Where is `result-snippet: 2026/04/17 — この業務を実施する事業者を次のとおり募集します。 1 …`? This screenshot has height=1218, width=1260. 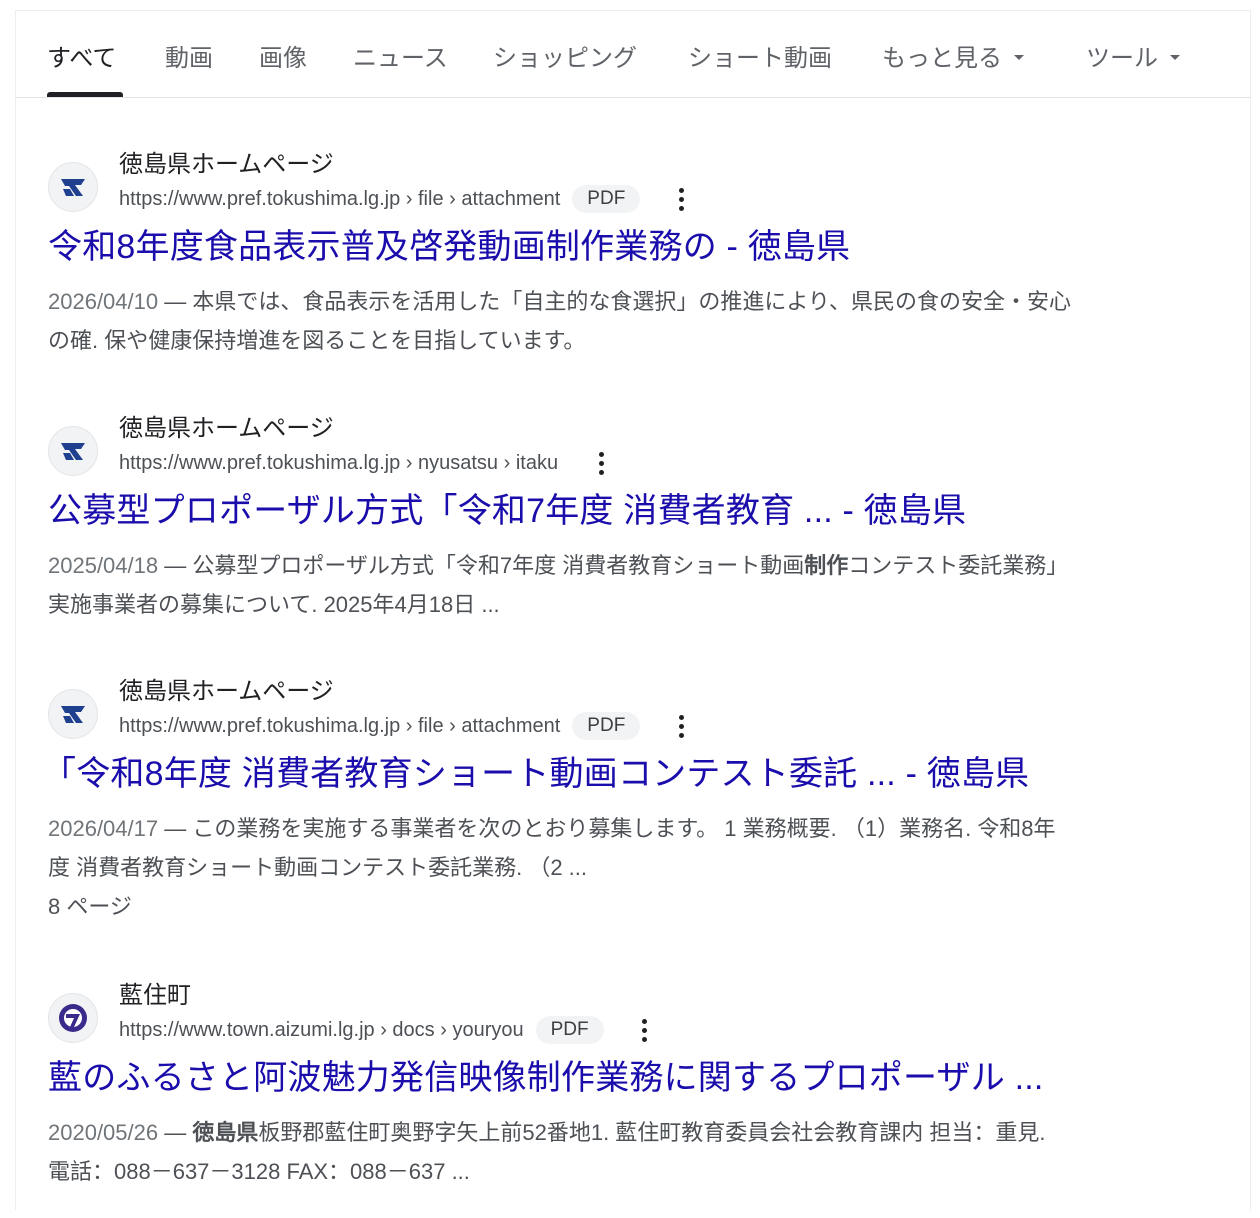 result-snippet: 2026/04/17 — この業務を実施する事業者を次のとおり募集します。 1 … is located at coordinates (643, 848).